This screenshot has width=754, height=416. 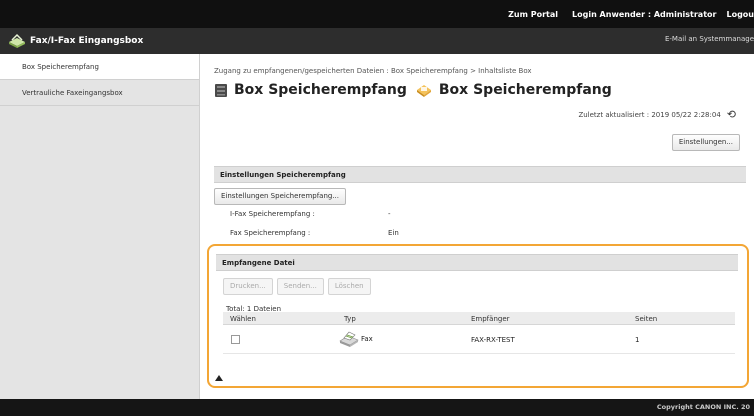 What do you see at coordinates (270, 233) in the screenshot?
I see `fax-storage-label: Fax Speicherempfang :` at bounding box center [270, 233].